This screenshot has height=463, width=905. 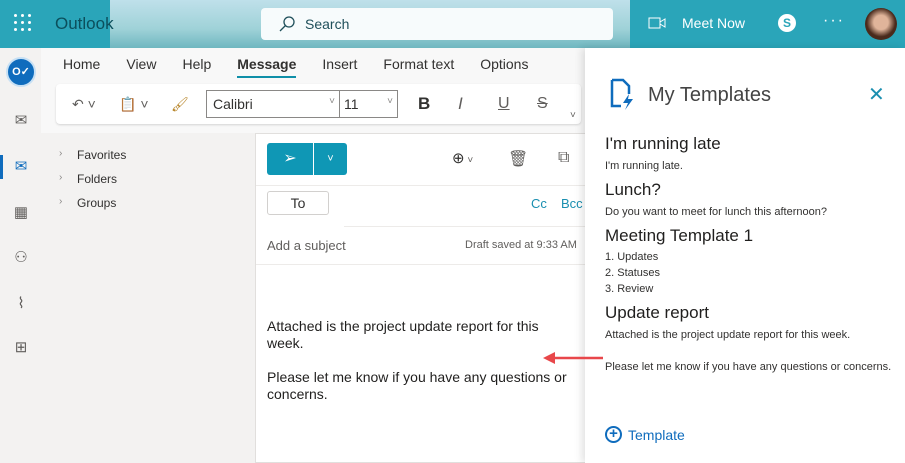 What do you see at coordinates (876, 94) in the screenshot?
I see `close-icon: ✕` at bounding box center [876, 94].